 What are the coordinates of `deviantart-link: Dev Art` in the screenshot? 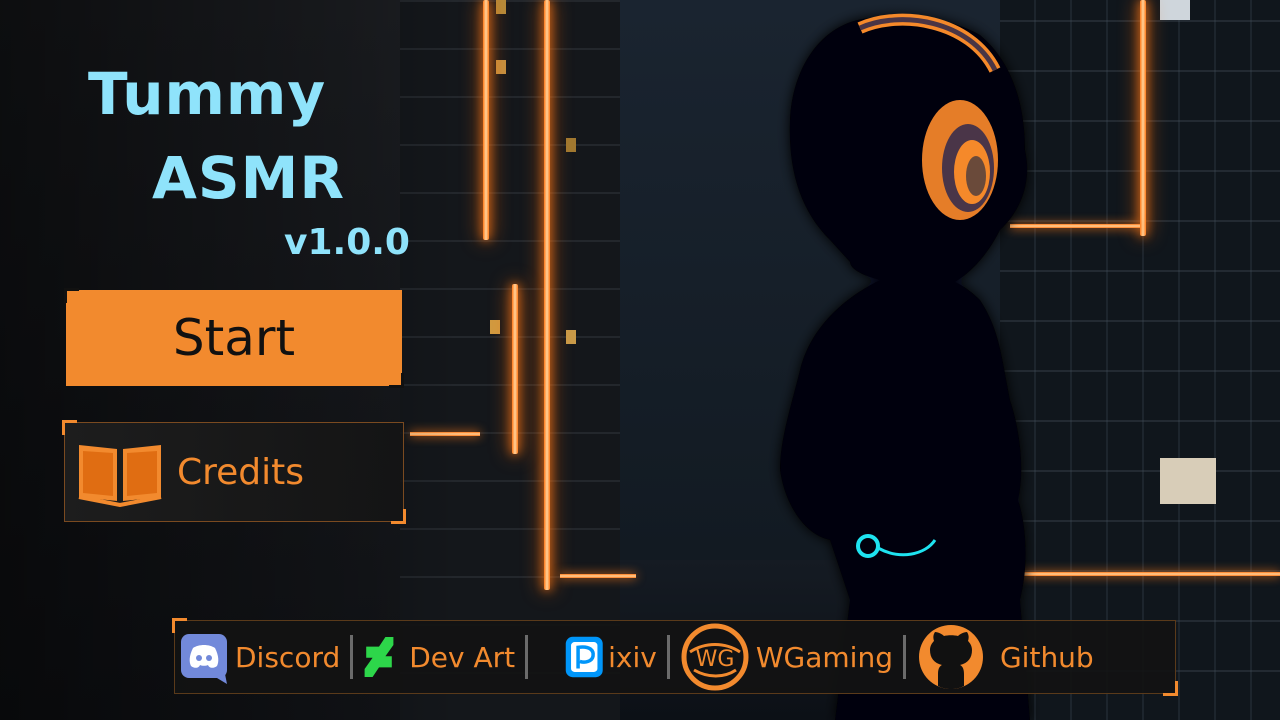 It's located at (439, 657).